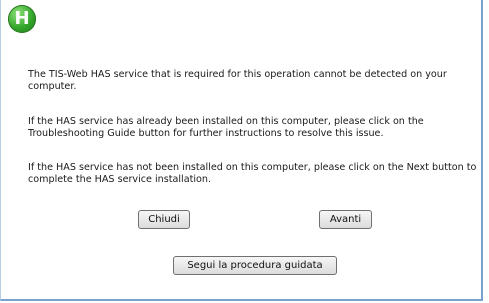  I want to click on logo-letter: H, so click(22, 18).